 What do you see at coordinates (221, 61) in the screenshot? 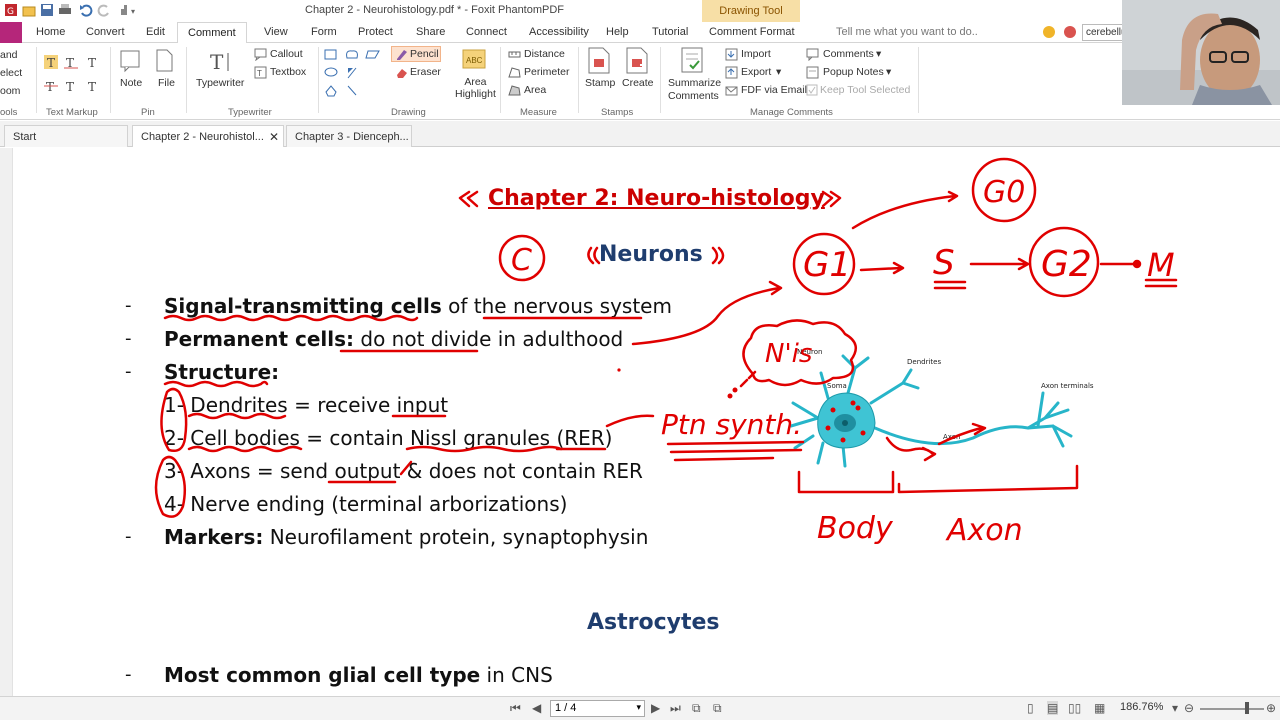
I see `typewriter-icon: T` at bounding box center [221, 61].